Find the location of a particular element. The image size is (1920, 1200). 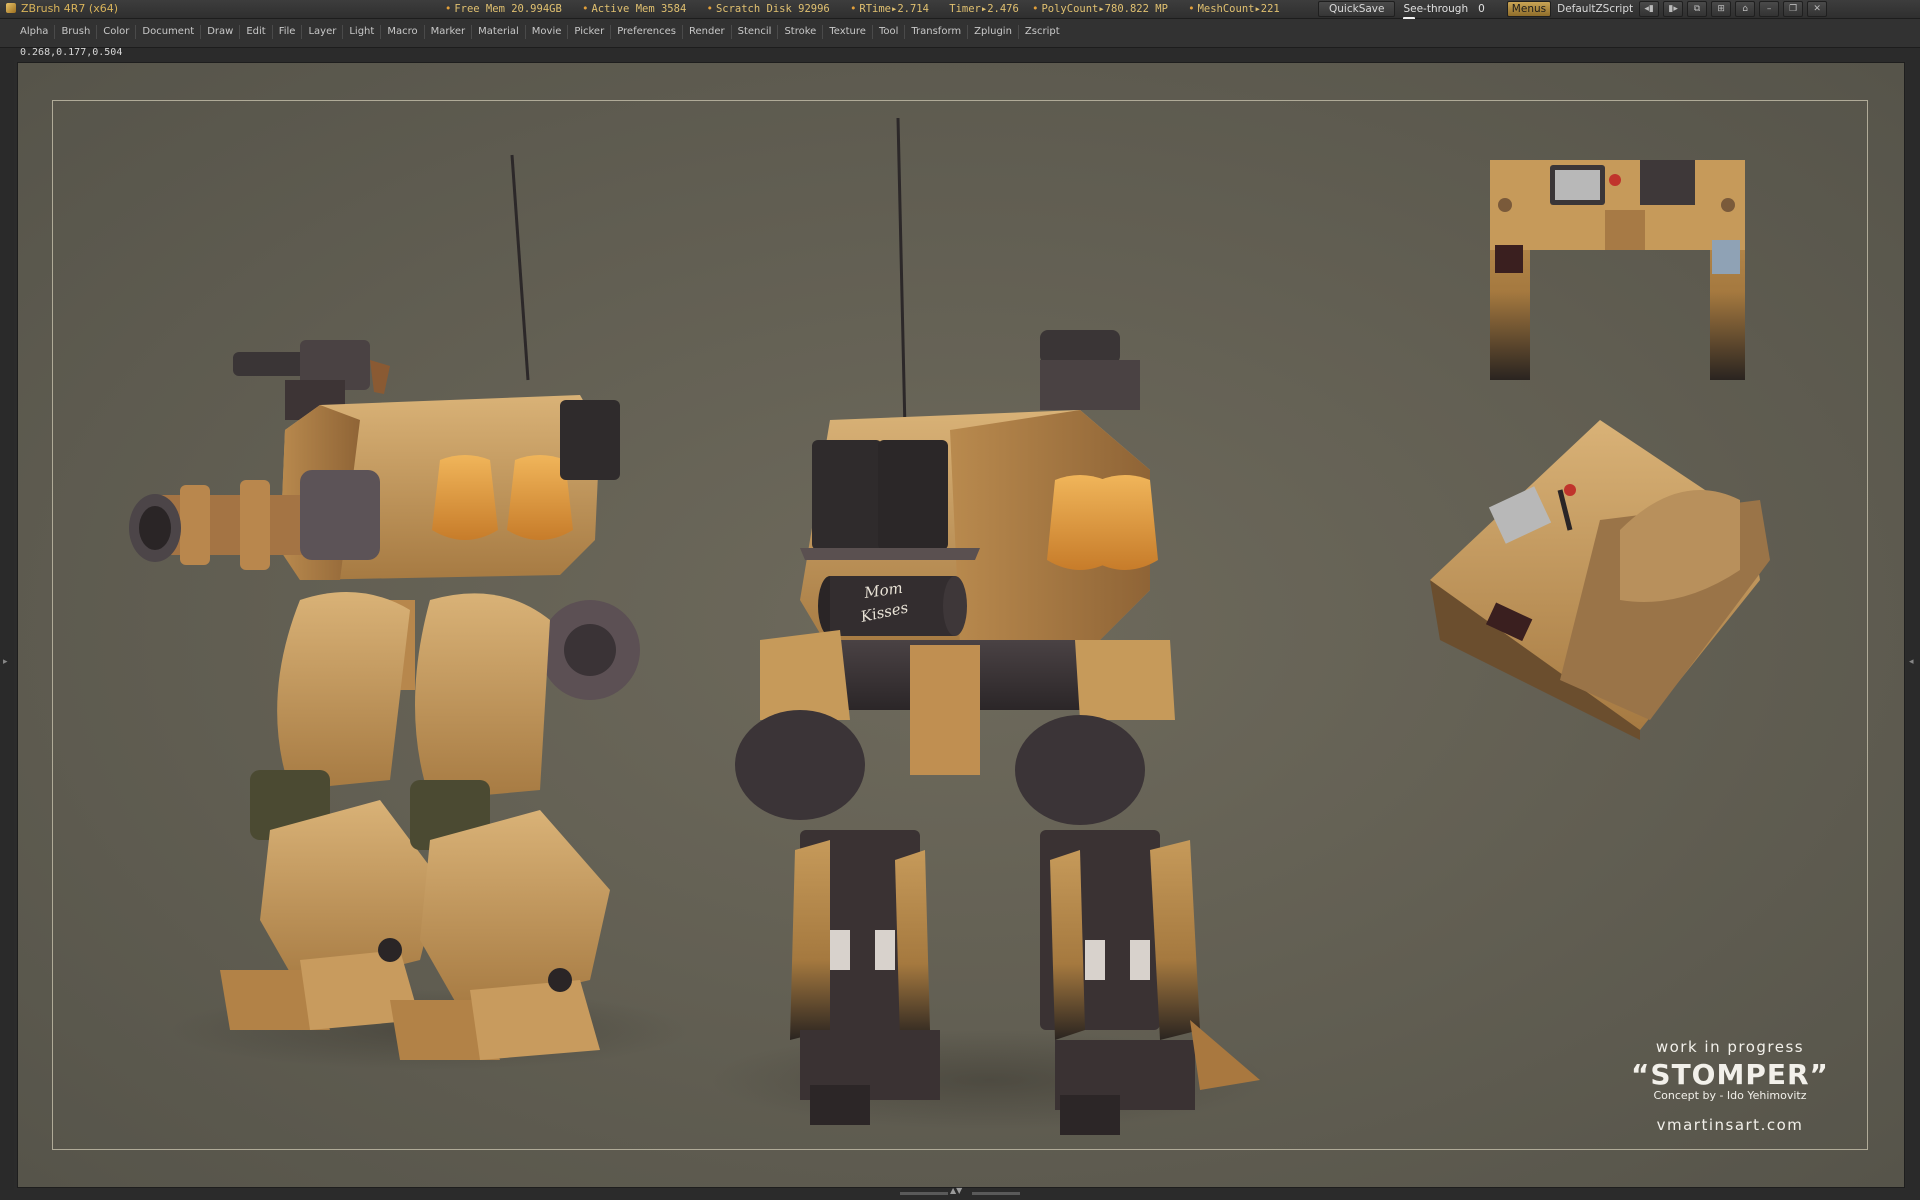

bottom-tray-arrow-icon: ▲▼ is located at coordinates (956, 1190).